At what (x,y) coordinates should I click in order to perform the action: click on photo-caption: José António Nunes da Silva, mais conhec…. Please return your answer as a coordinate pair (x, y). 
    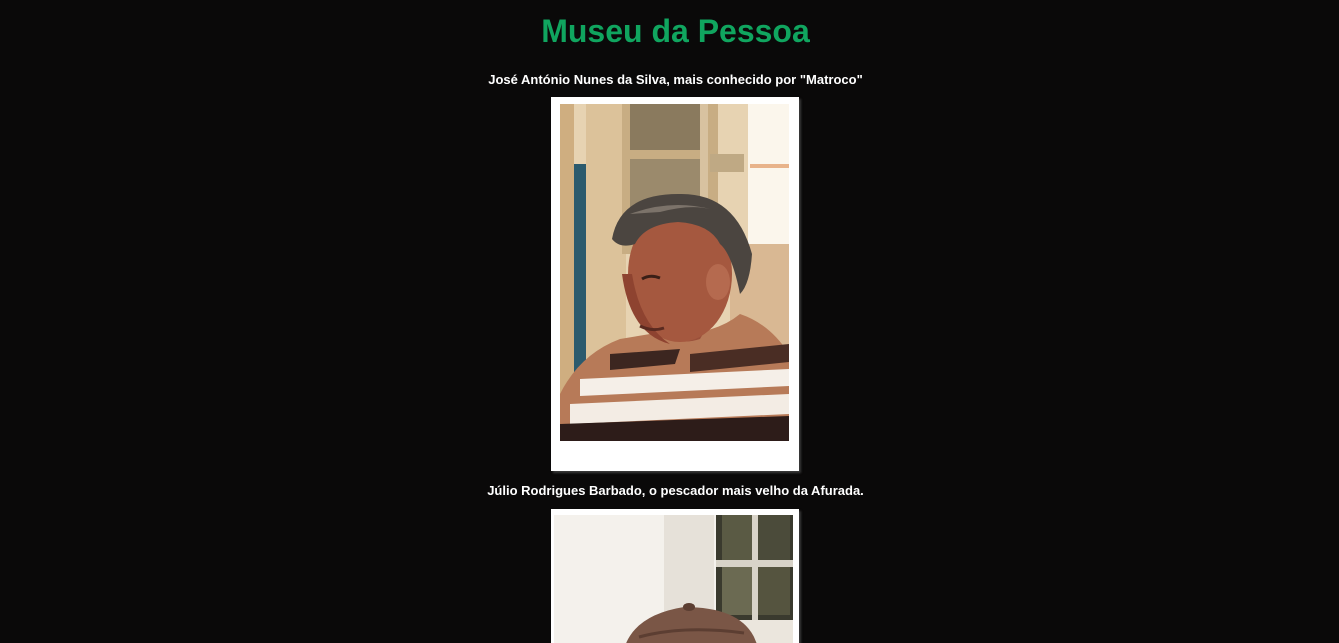
    Looking at the image, I should click on (675, 79).